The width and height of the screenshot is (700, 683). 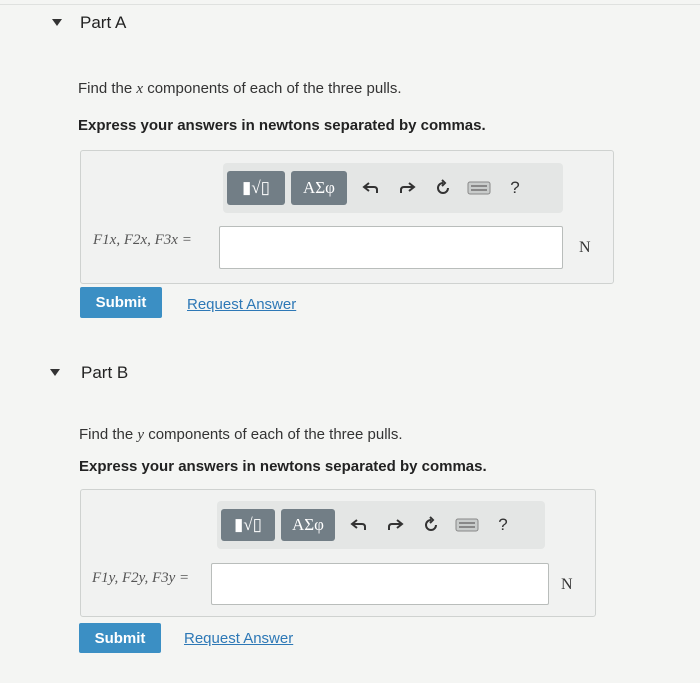 What do you see at coordinates (567, 584) in the screenshot?
I see `part-b-unit: N` at bounding box center [567, 584].